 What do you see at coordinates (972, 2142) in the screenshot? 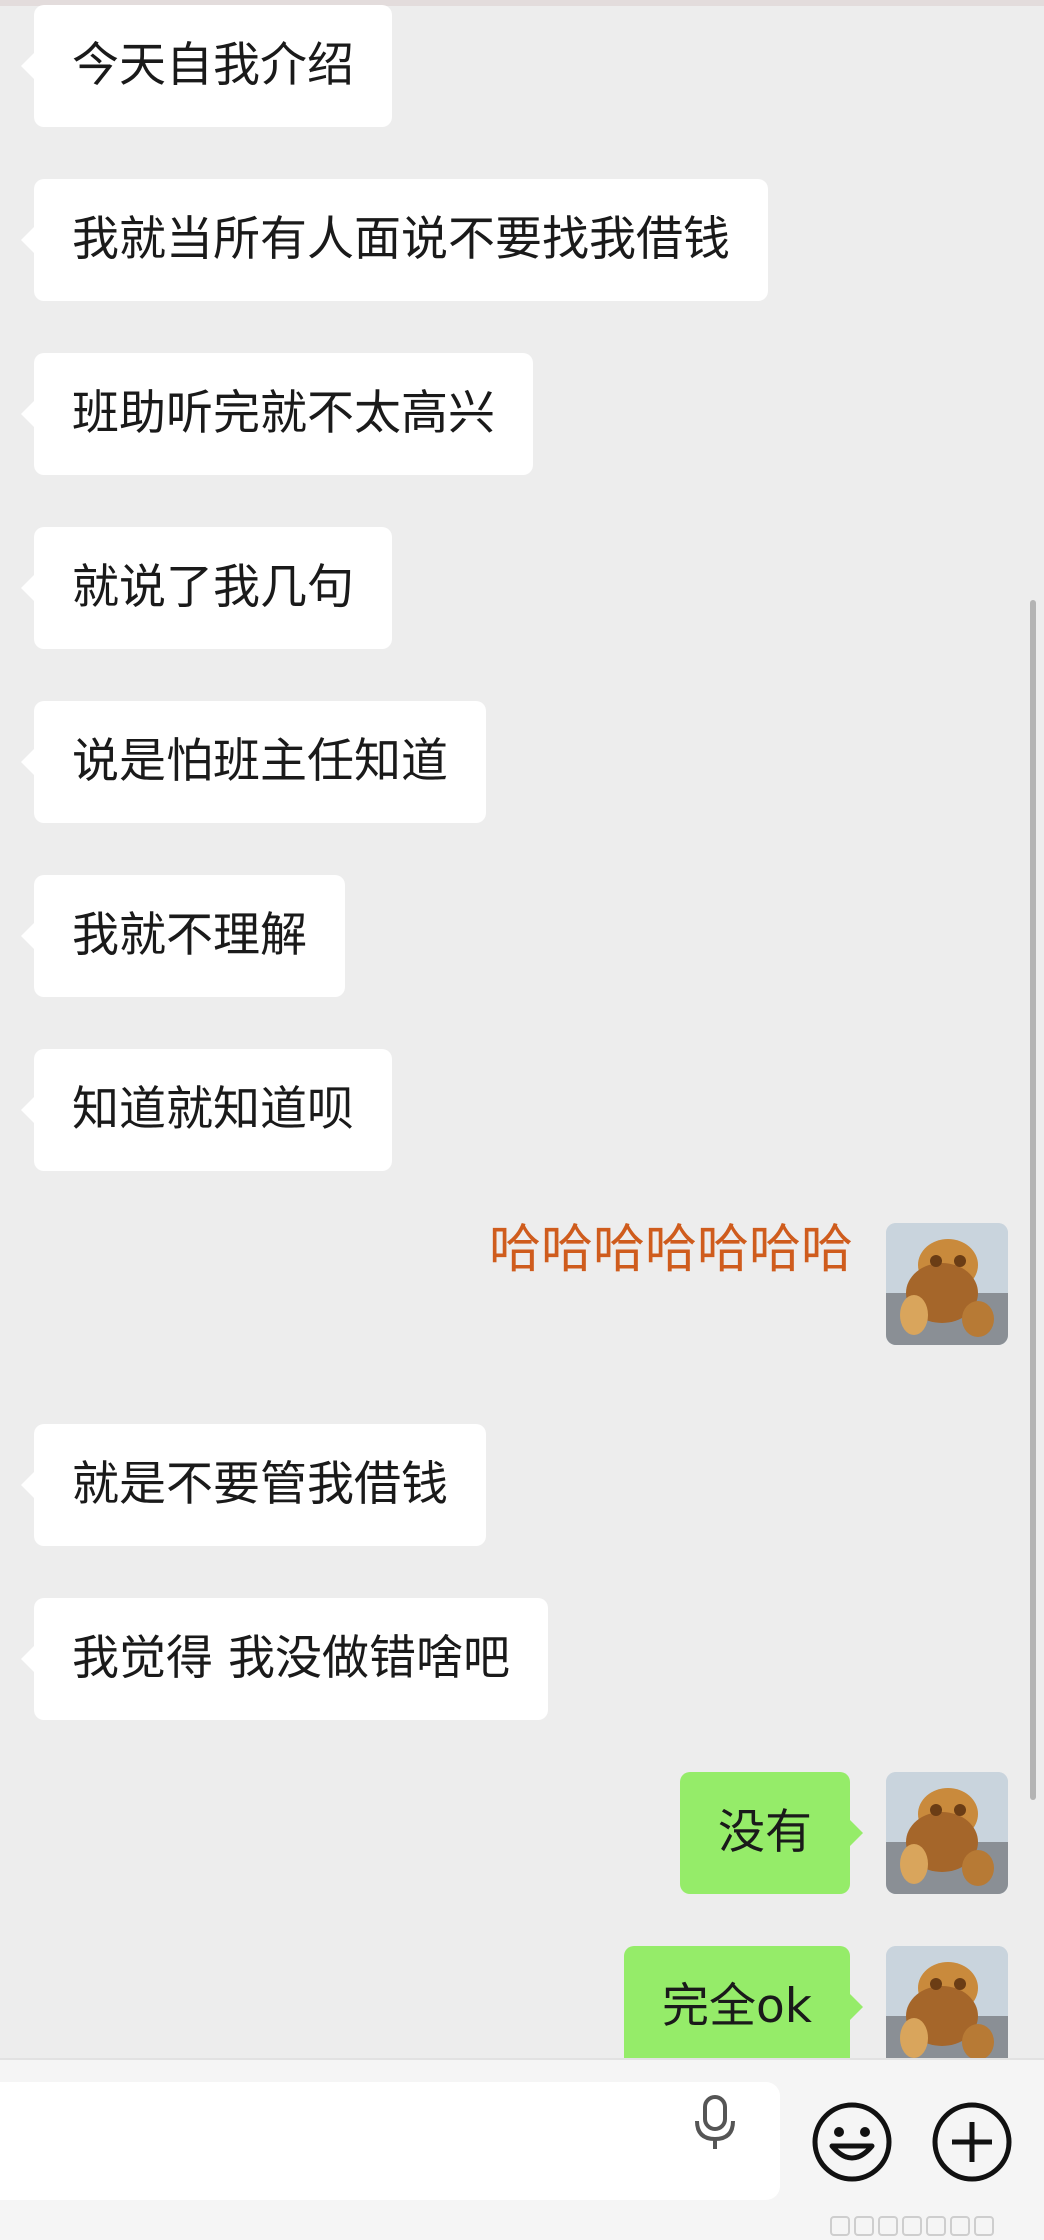
I see `plus-circle-icon` at bounding box center [972, 2142].